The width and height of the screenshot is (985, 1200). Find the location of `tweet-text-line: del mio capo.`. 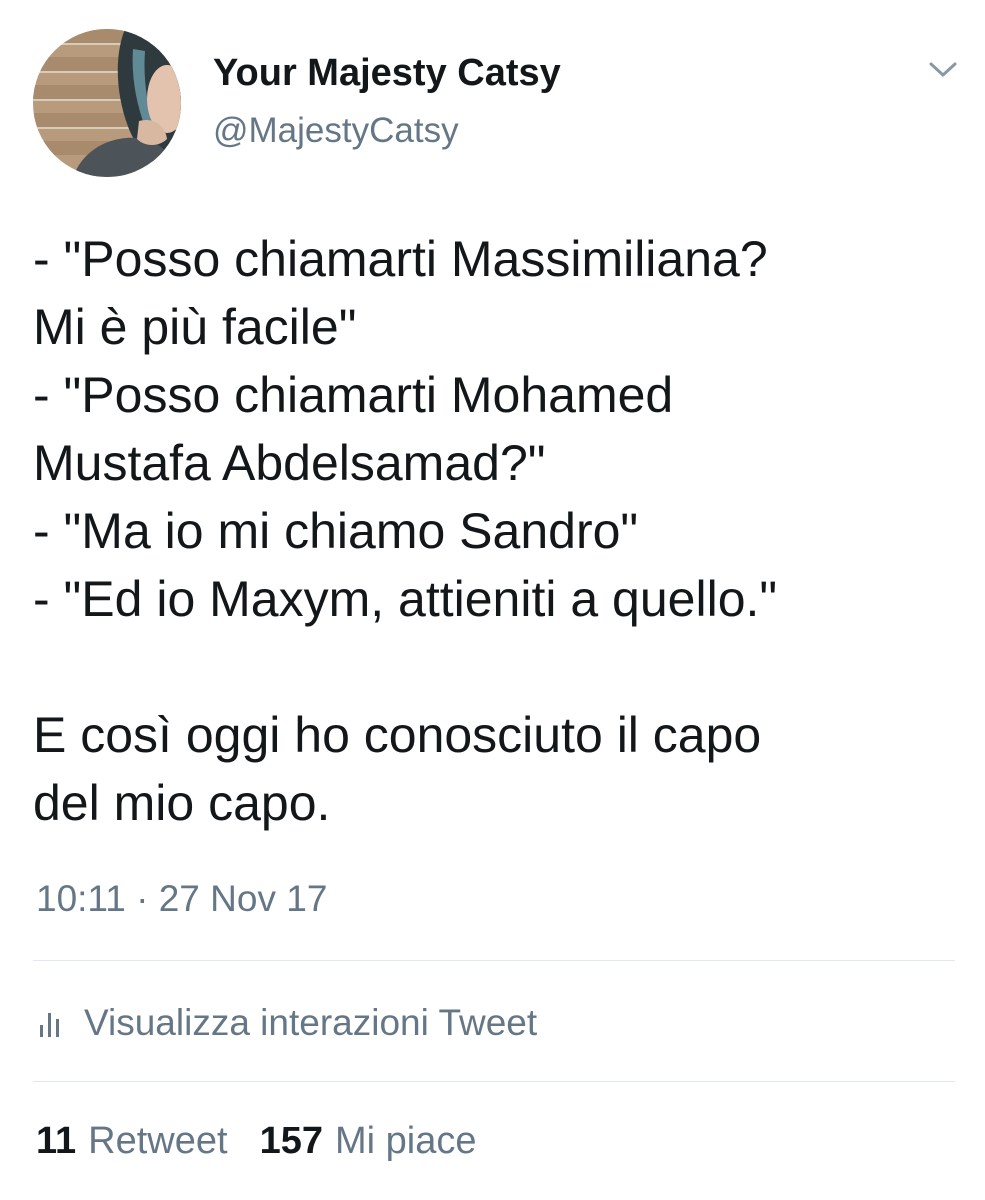

tweet-text-line: del mio capo. is located at coordinates (182, 803).